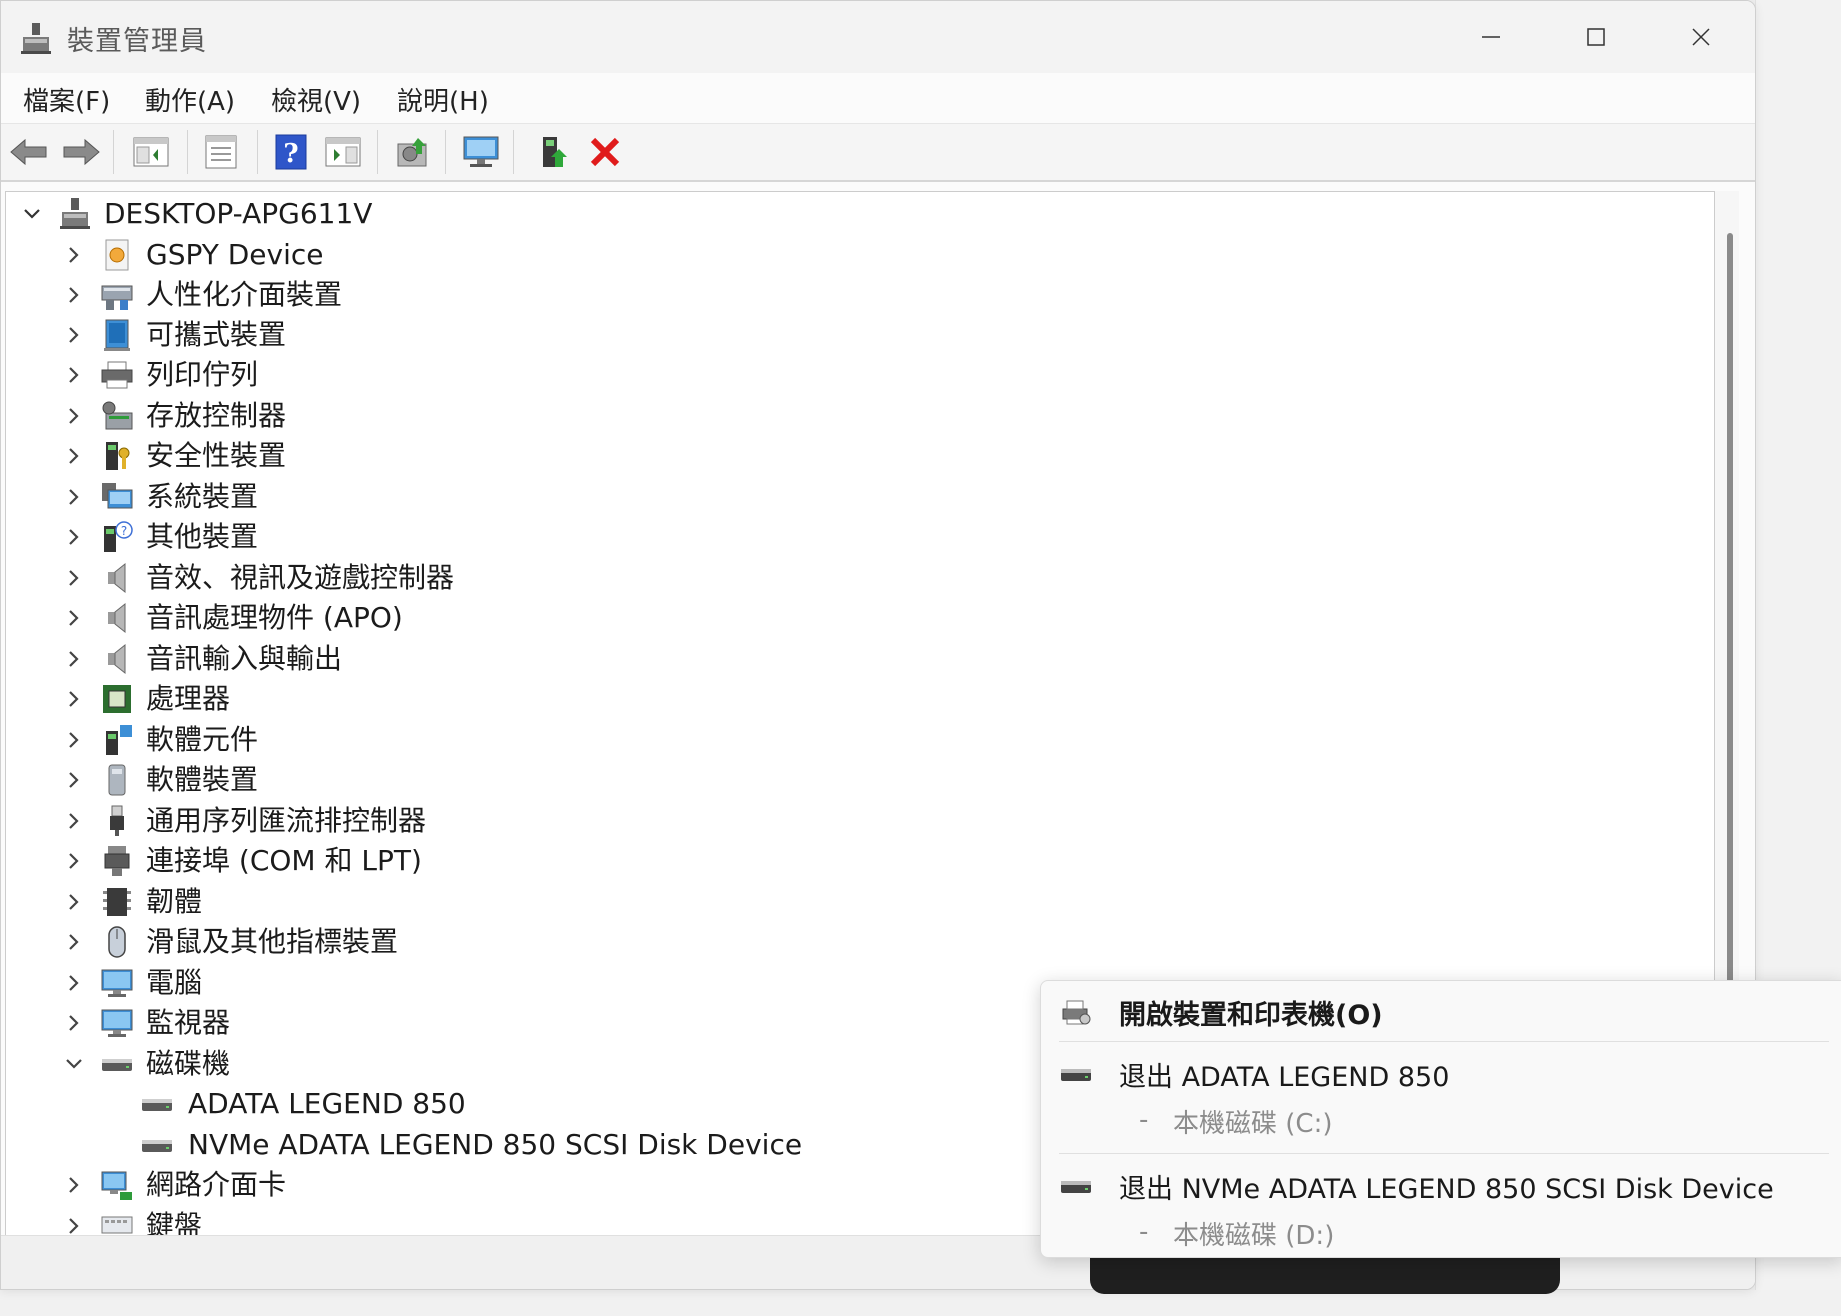  I want to click on tree-item-security: 安全性裝置, so click(506, 456).